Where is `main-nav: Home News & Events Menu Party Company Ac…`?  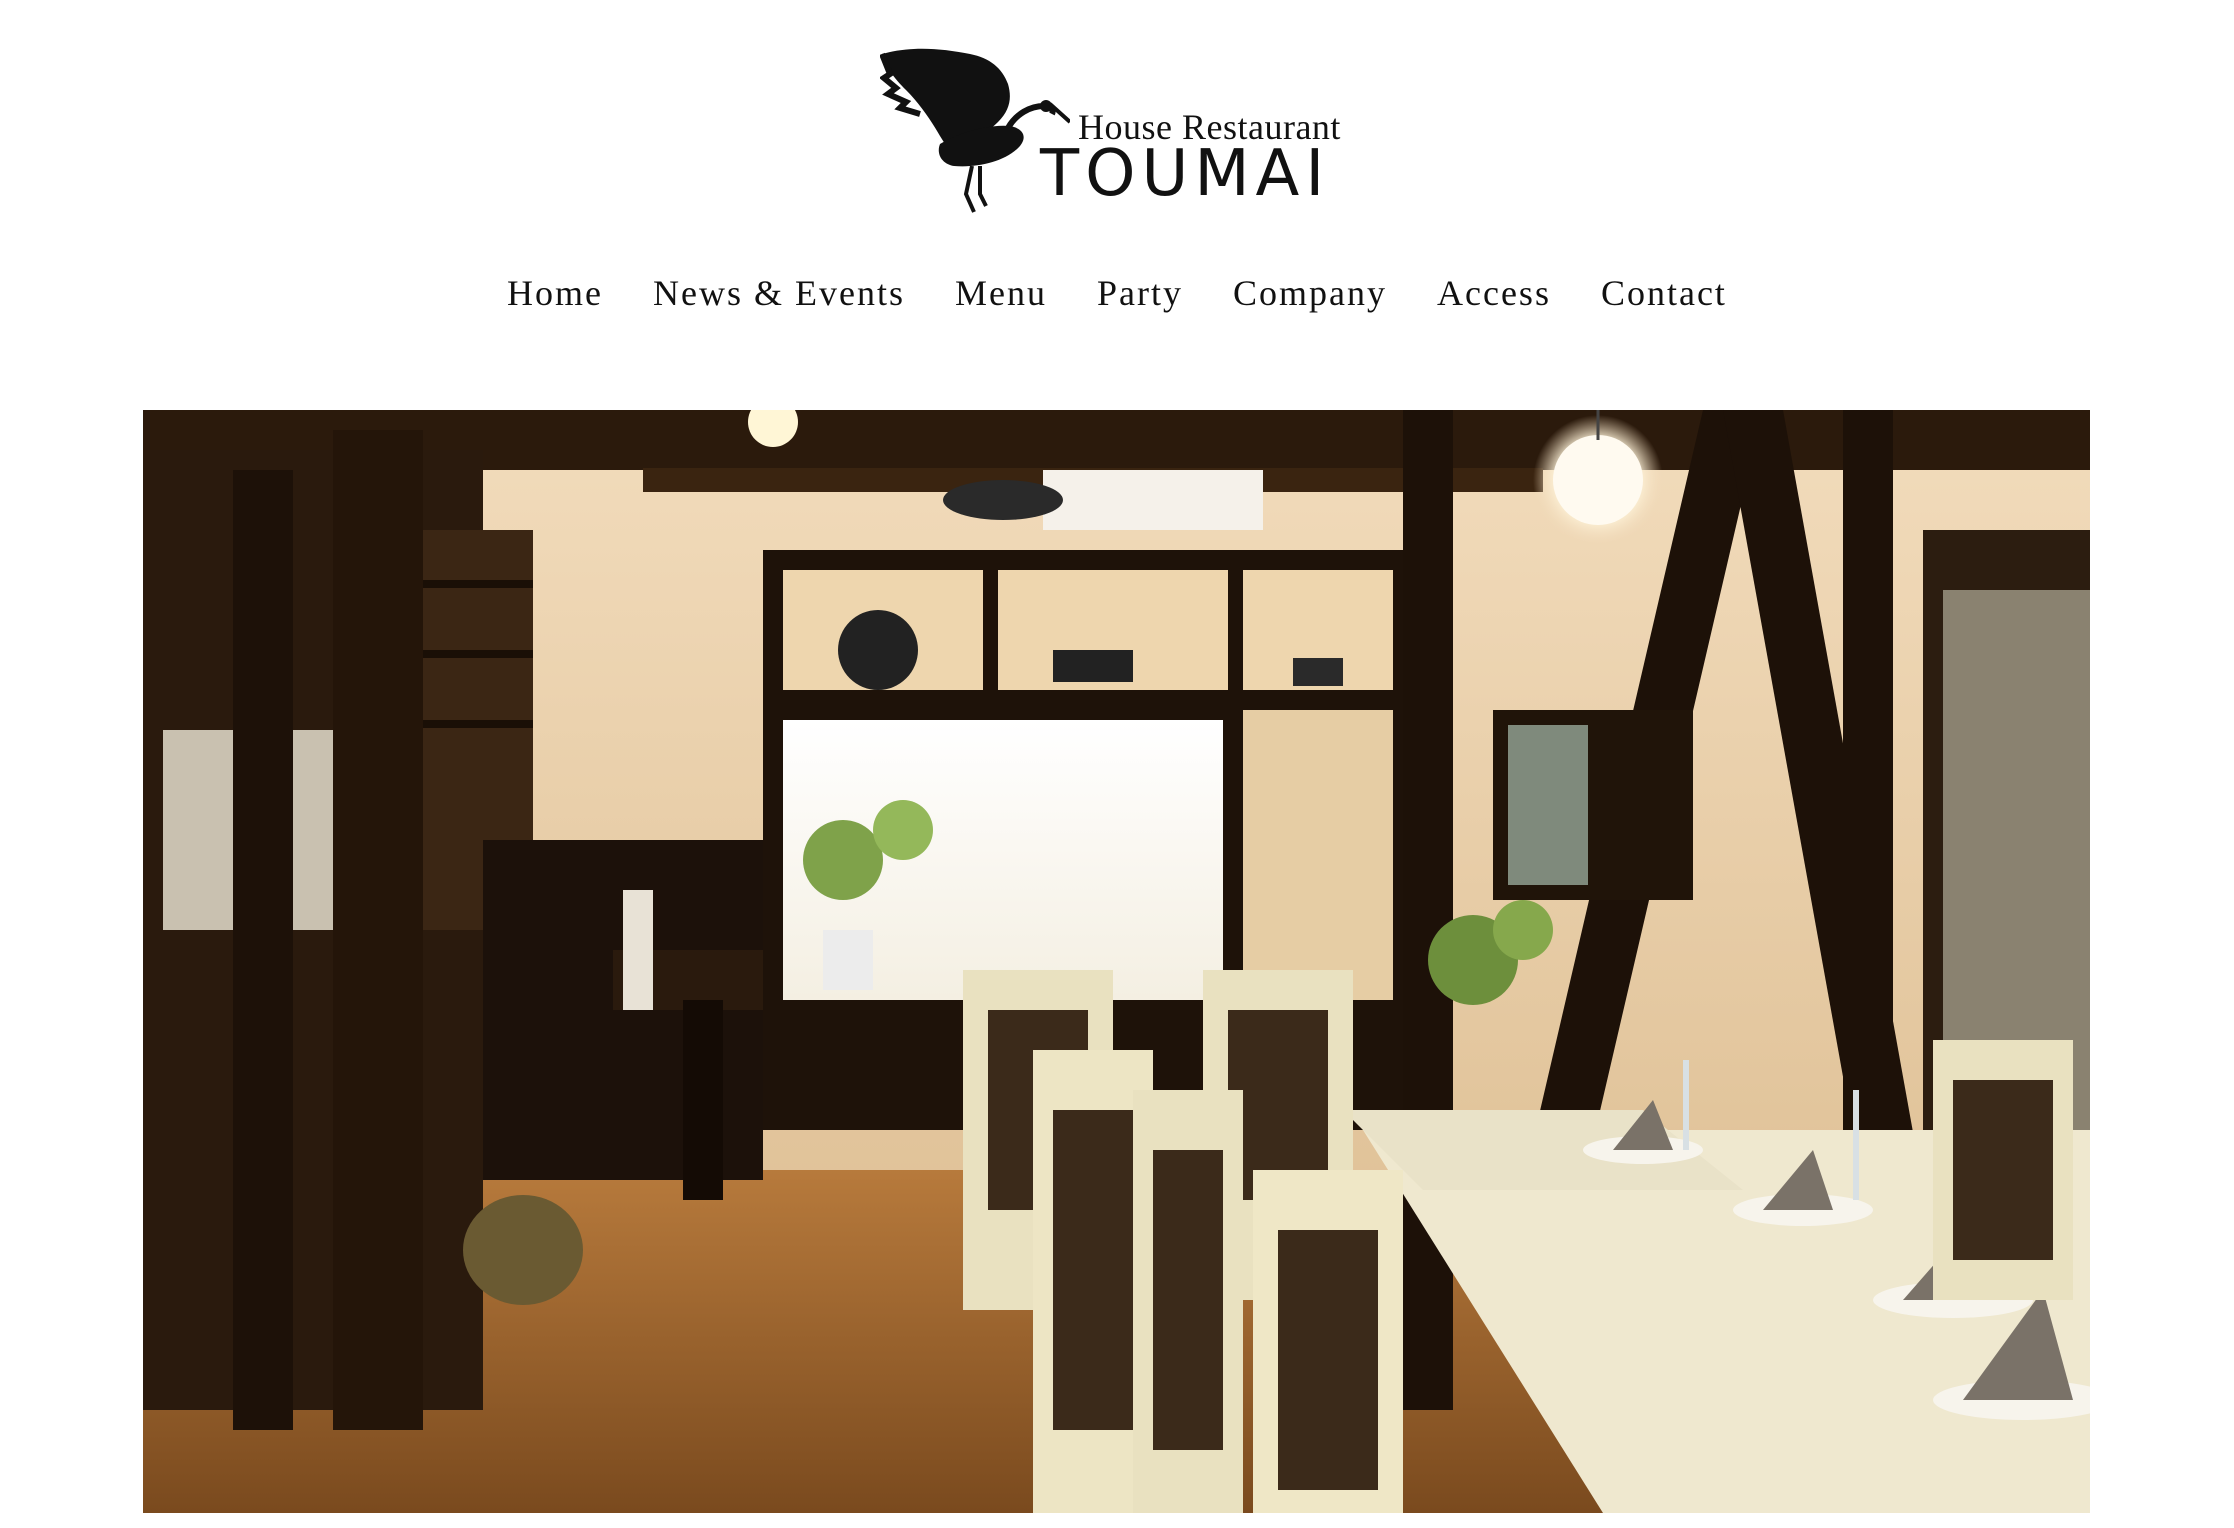
main-nav: Home News & Events Menu Party Company Ac… is located at coordinates (1117, 293).